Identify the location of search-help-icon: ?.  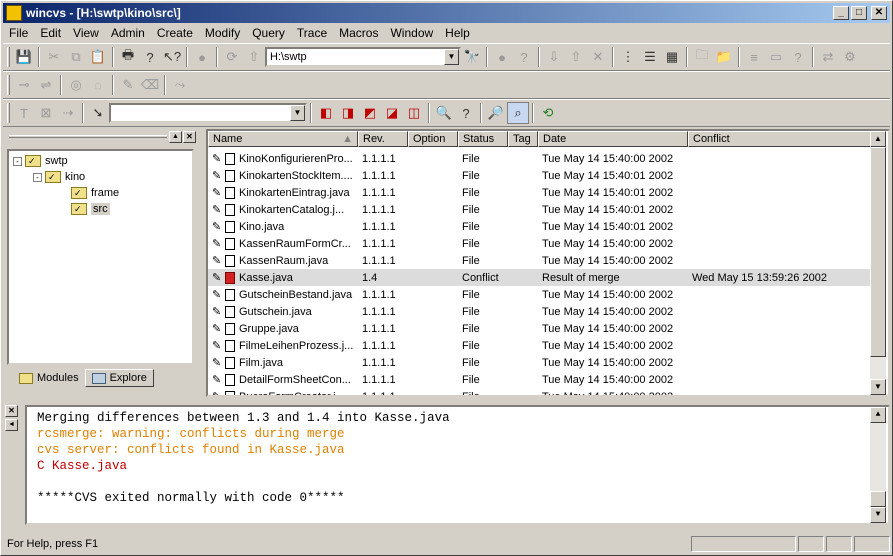
(466, 113).